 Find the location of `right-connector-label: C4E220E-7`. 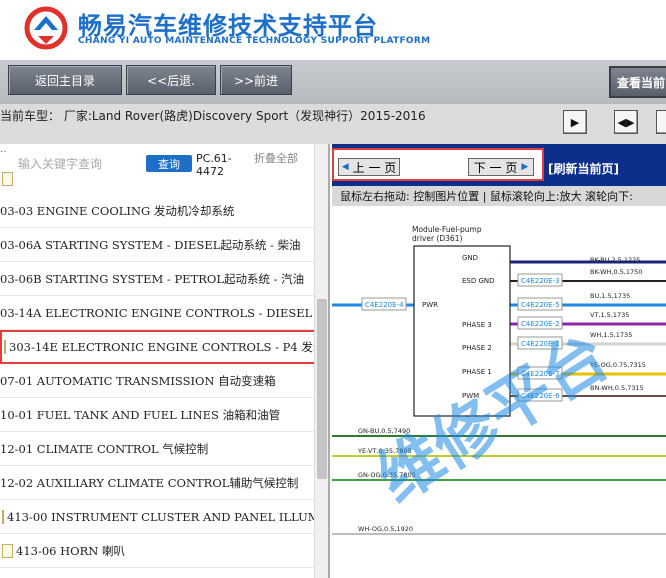

right-connector-label: C4E220E-7 is located at coordinates (540, 374).